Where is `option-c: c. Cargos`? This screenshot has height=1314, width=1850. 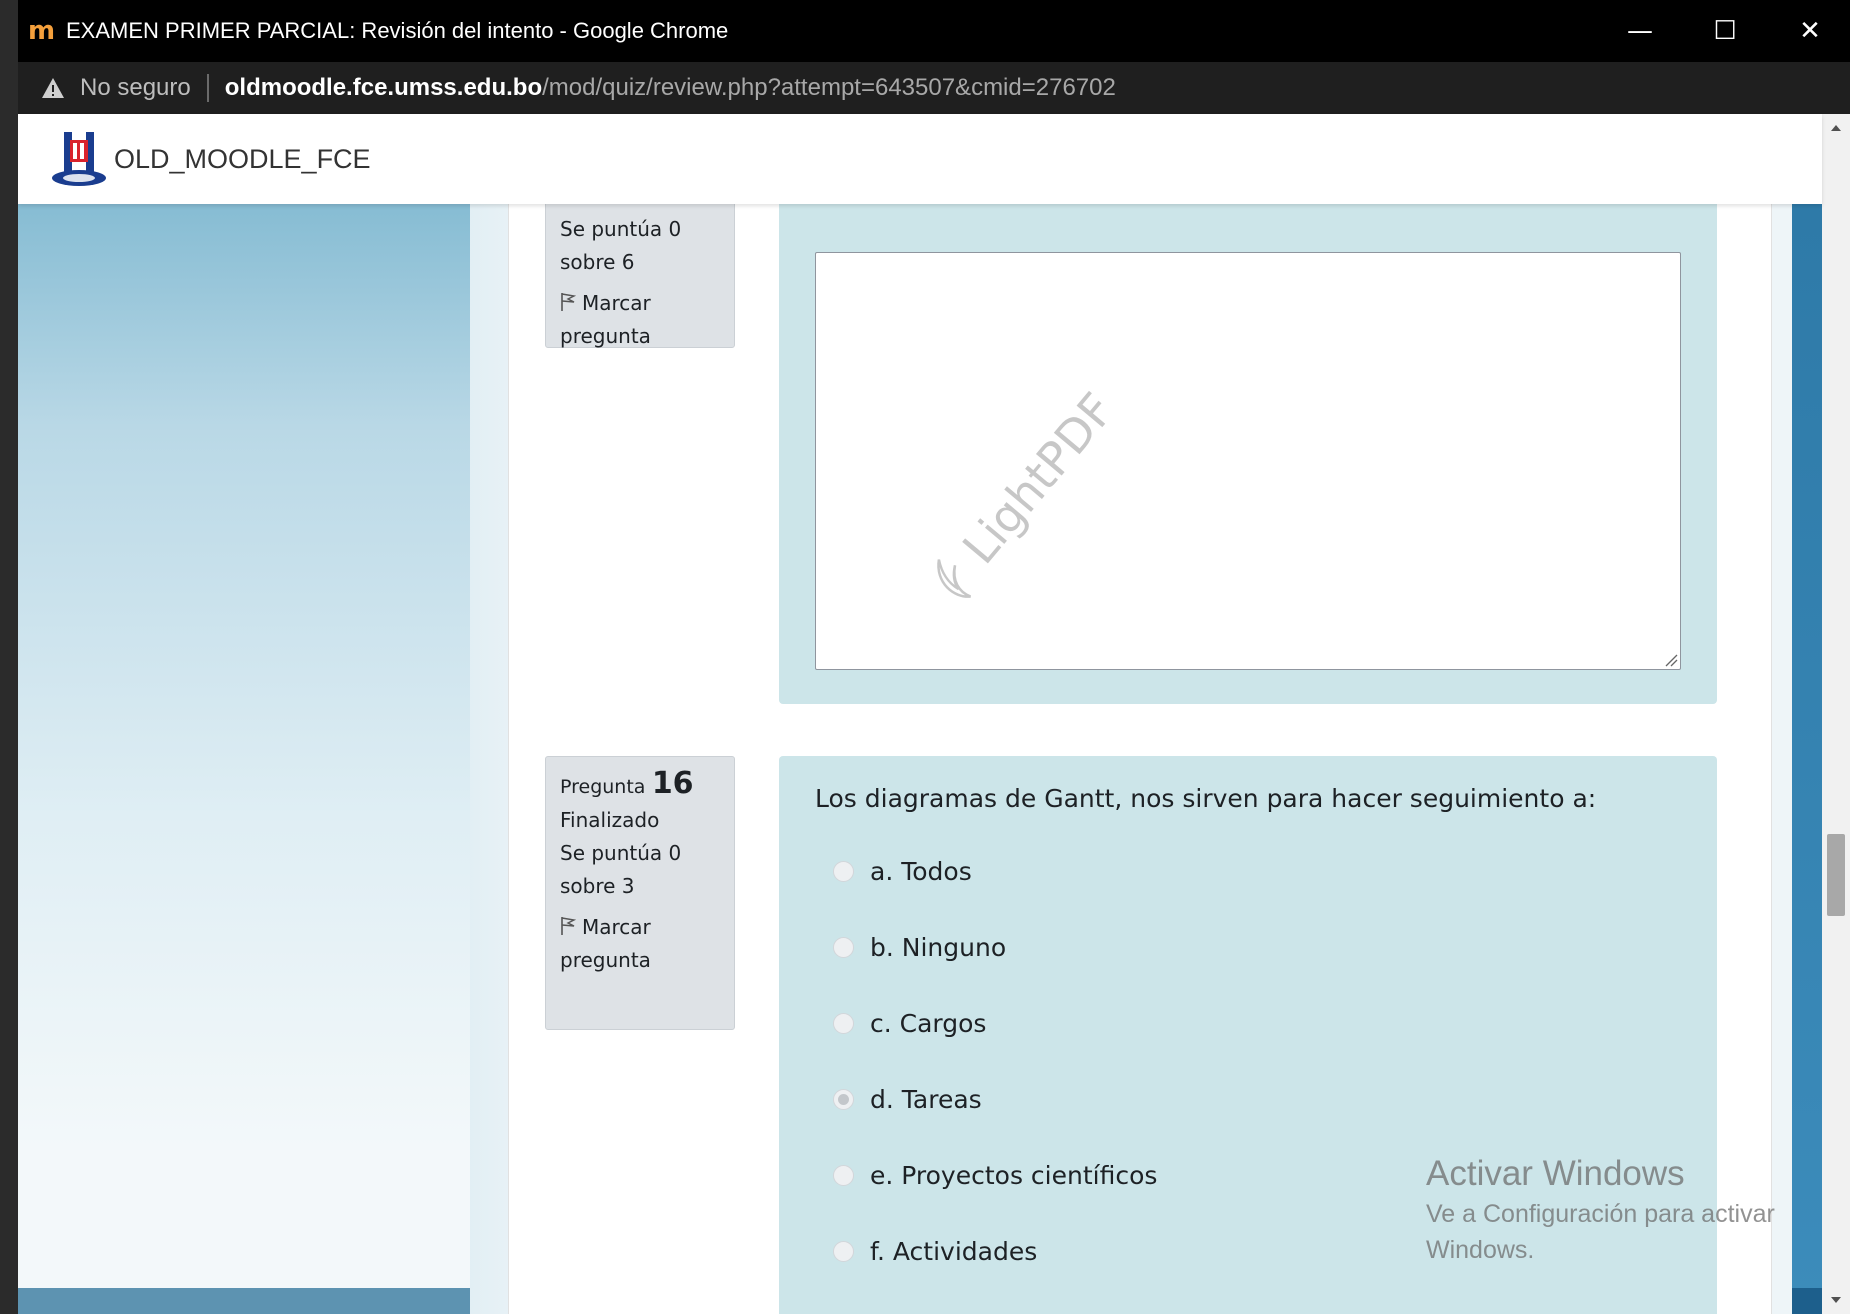 option-c: c. Cargos is located at coordinates (1248, 1023).